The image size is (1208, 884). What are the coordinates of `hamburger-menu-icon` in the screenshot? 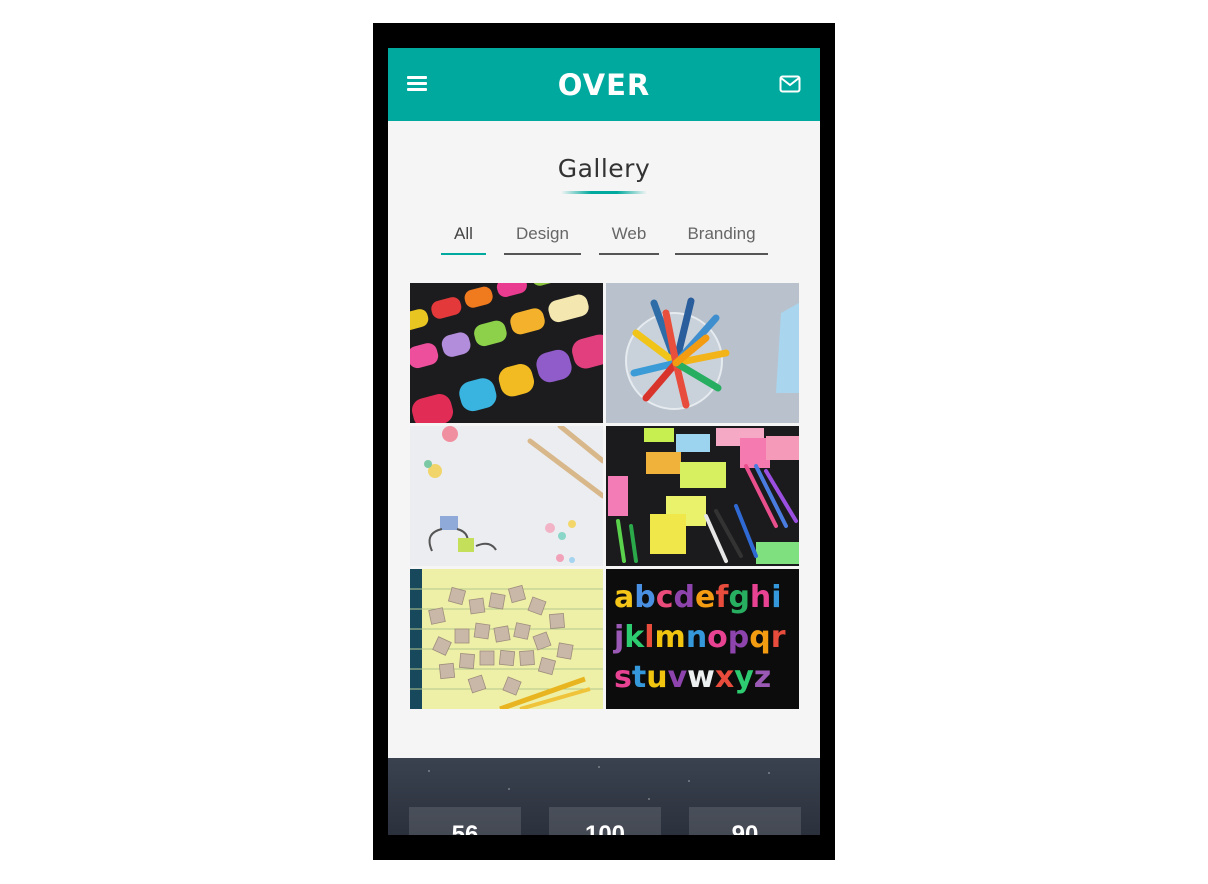 It's located at (417, 84).